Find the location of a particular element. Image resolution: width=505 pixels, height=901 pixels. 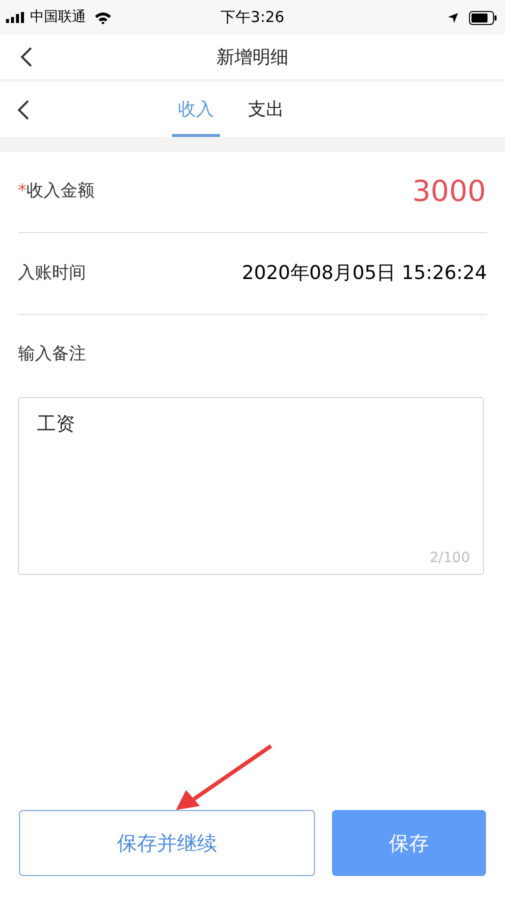

field-label: 入账时间 is located at coordinates (52, 273).